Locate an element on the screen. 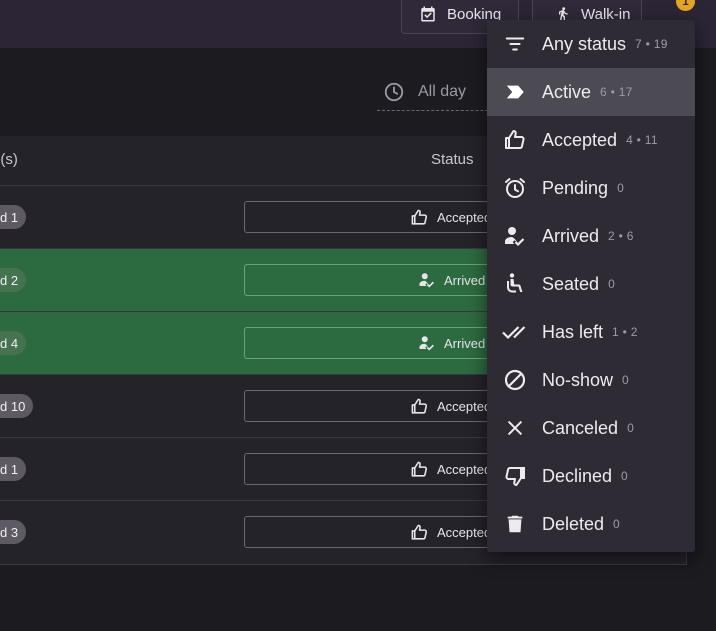  menu-item-label: Arrived is located at coordinates (571, 235).